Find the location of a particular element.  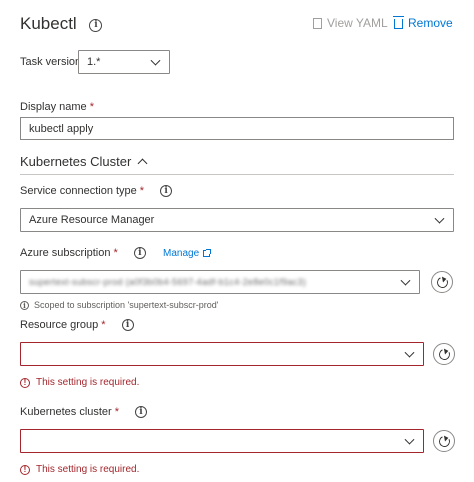

kubernetes-cluster-error-text: This setting is required. is located at coordinates (88, 469).